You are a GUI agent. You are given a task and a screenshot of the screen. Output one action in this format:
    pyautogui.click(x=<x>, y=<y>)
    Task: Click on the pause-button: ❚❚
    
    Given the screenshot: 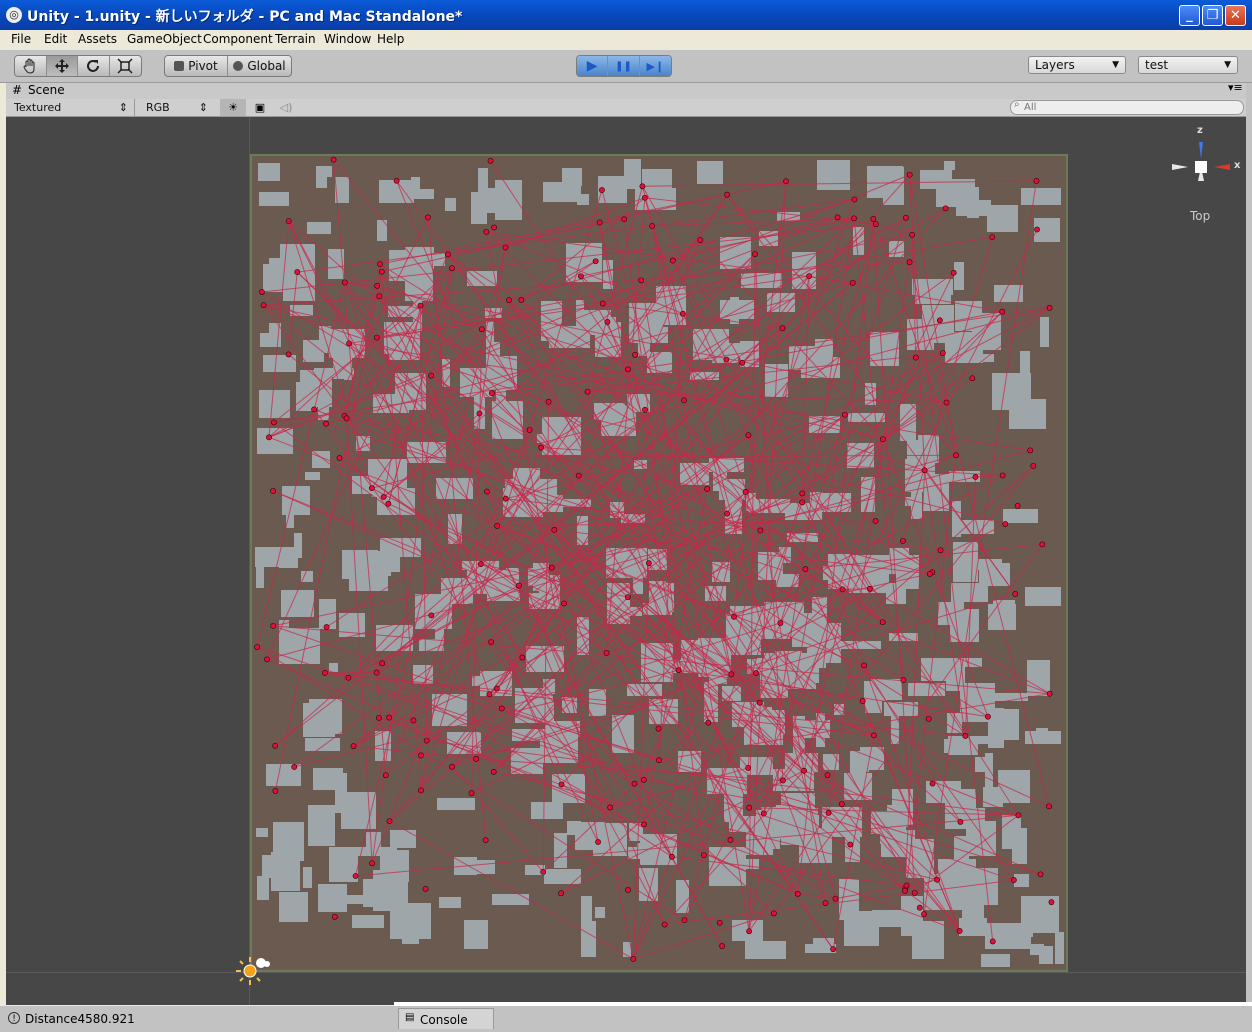 What is the action you would take?
    pyautogui.click(x=624, y=66)
    